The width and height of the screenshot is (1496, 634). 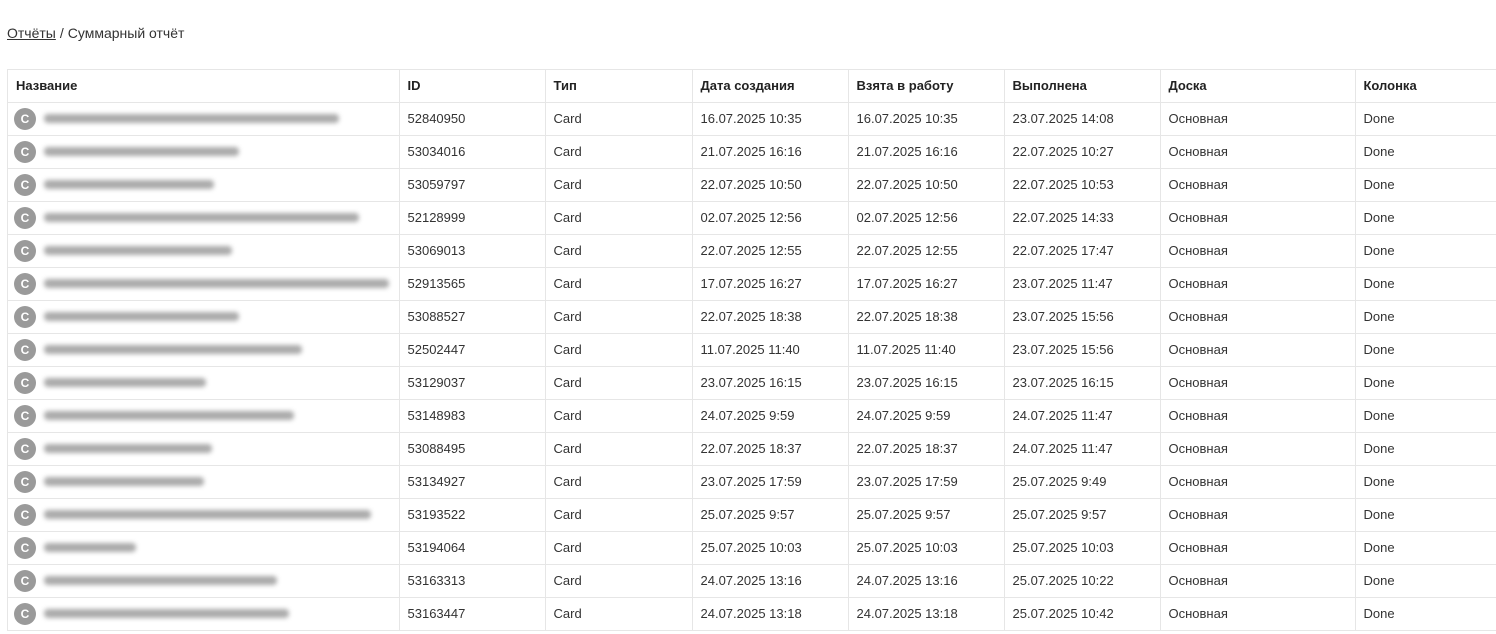 I want to click on column-header-done: Выполнена, so click(x=1082, y=86).